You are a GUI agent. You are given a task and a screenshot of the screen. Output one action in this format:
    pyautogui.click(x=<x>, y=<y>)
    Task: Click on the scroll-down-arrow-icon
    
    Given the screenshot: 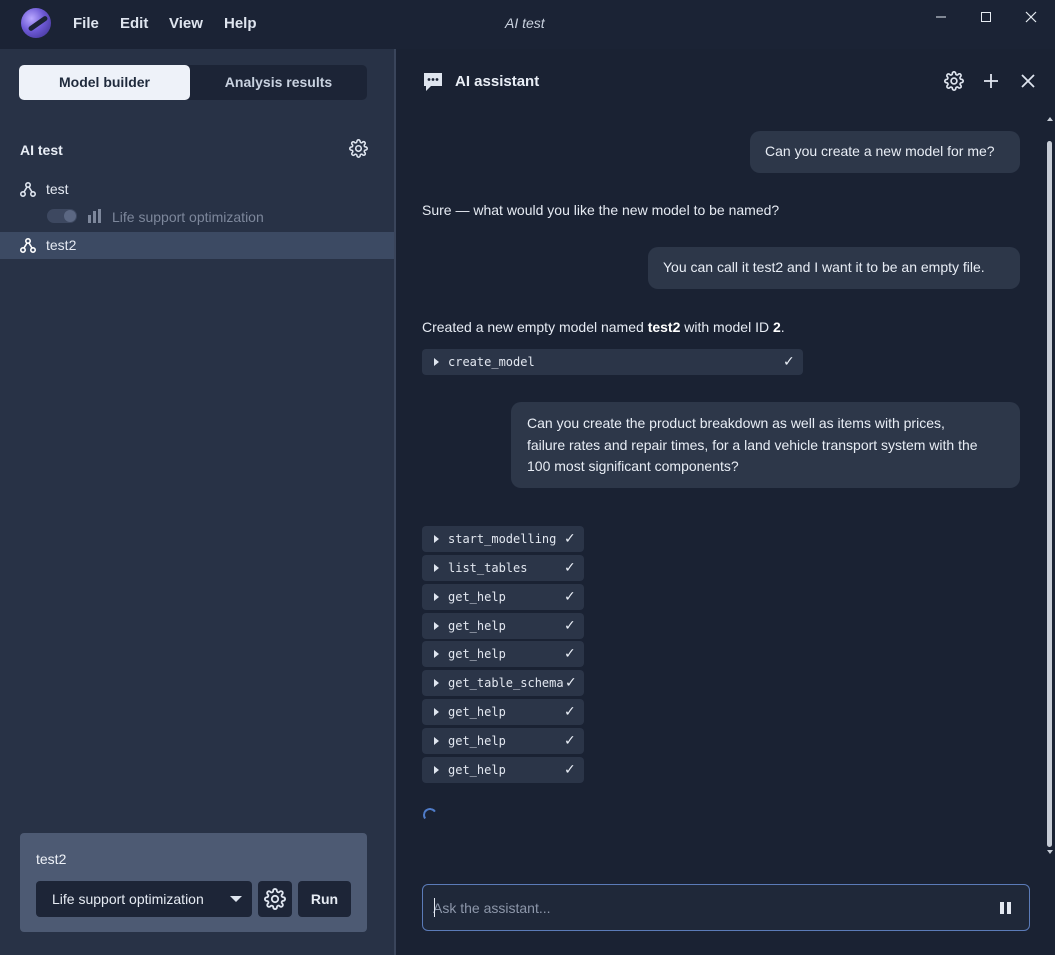 What is the action you would take?
    pyautogui.click(x=1050, y=852)
    